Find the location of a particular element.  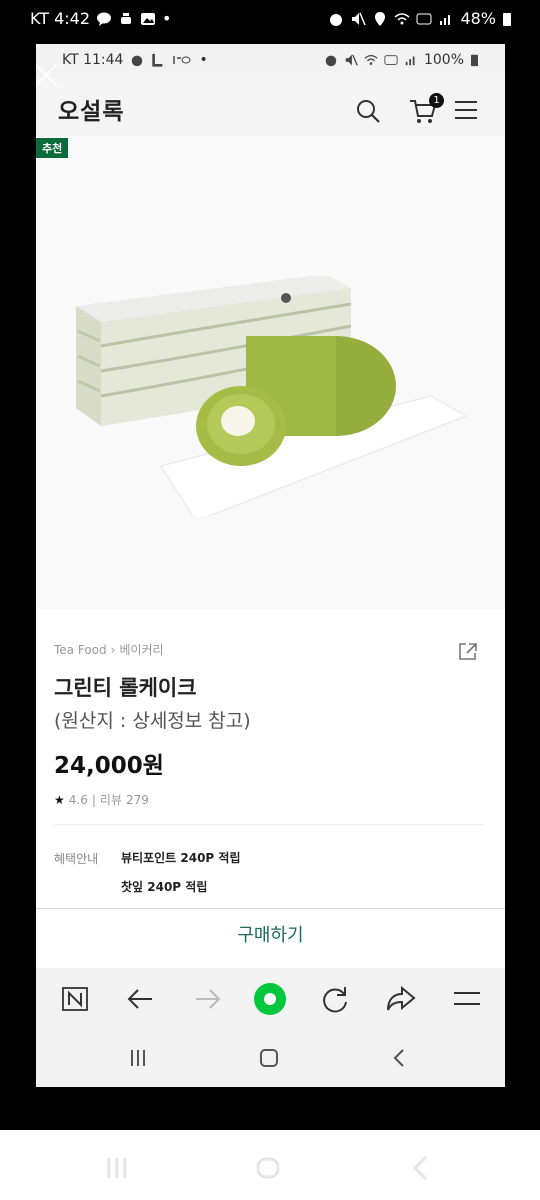

app-header: 오설록 1 is located at coordinates (270, 107).